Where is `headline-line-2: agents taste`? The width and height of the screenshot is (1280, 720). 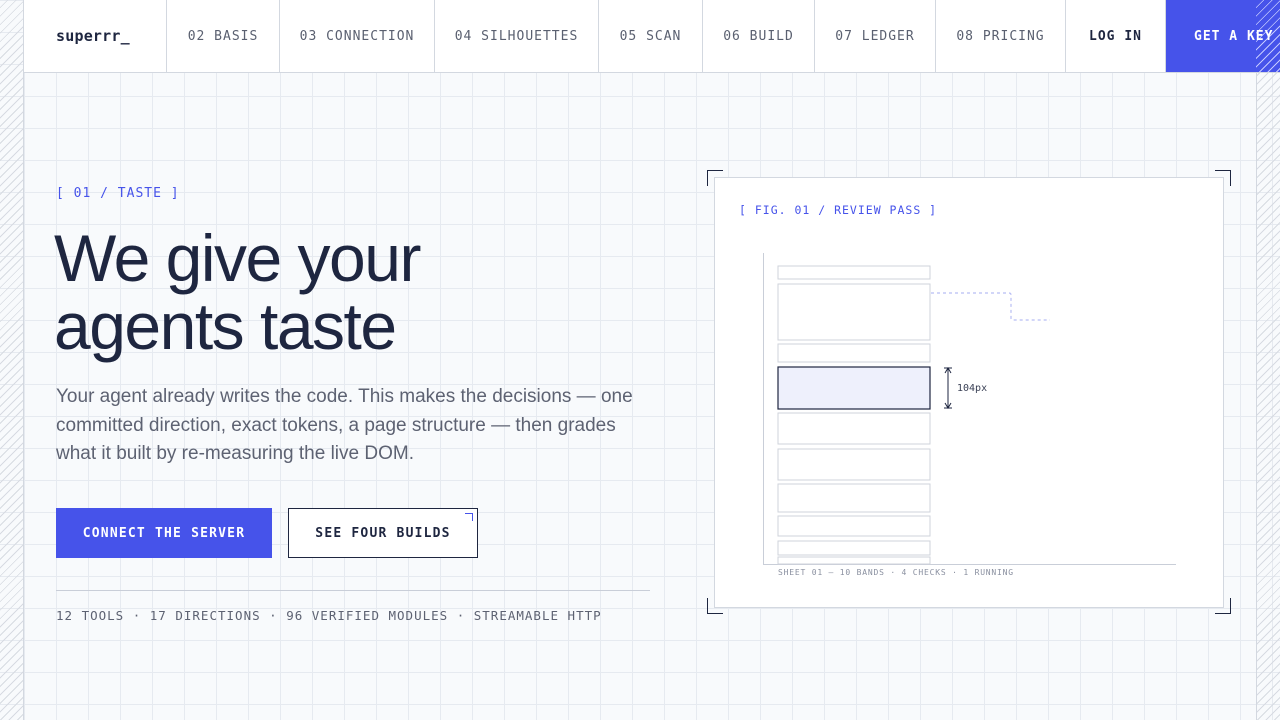
headline-line-2: agents taste is located at coordinates (225, 326).